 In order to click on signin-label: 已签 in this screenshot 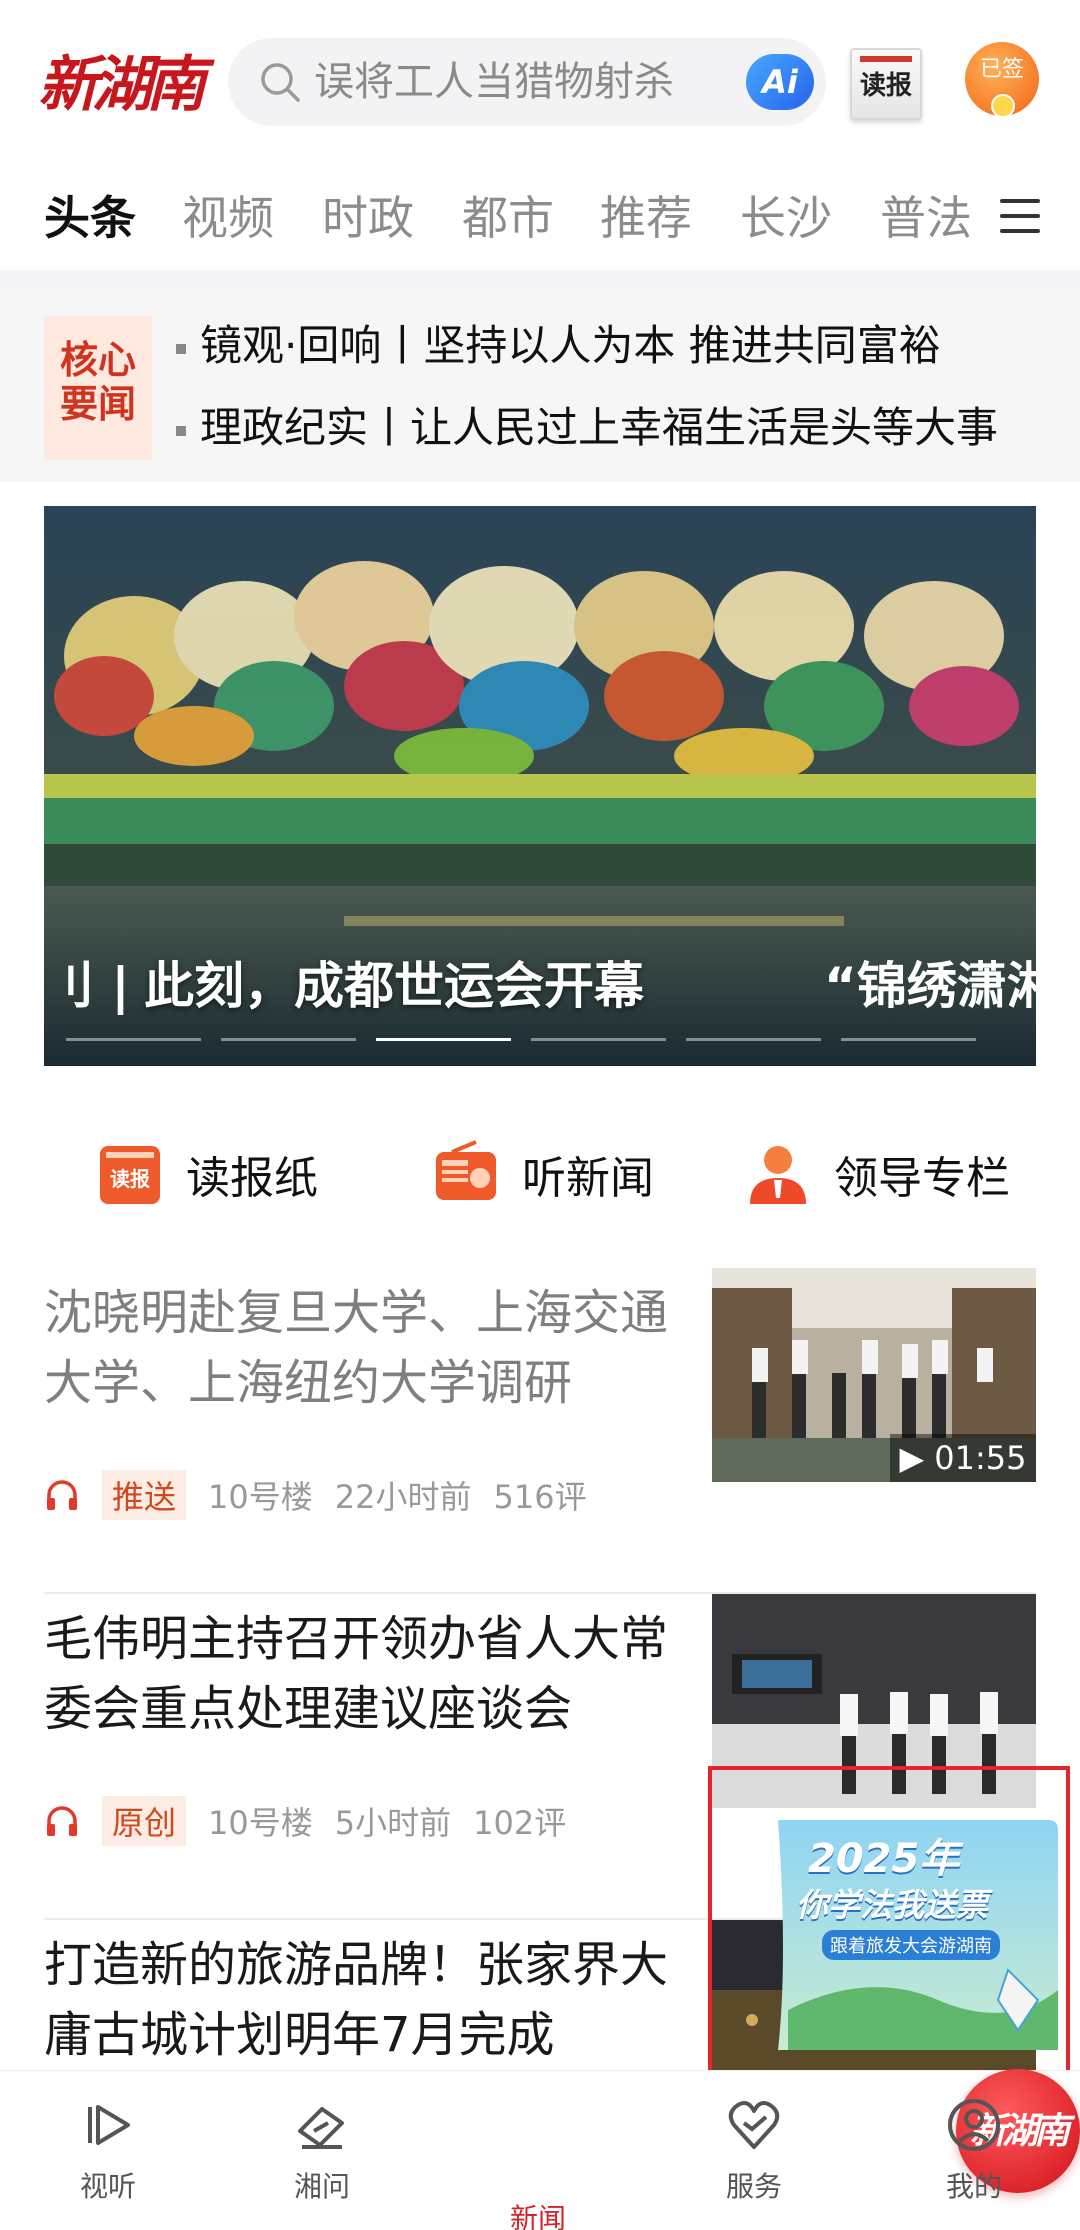, I will do `click(1001, 69)`.